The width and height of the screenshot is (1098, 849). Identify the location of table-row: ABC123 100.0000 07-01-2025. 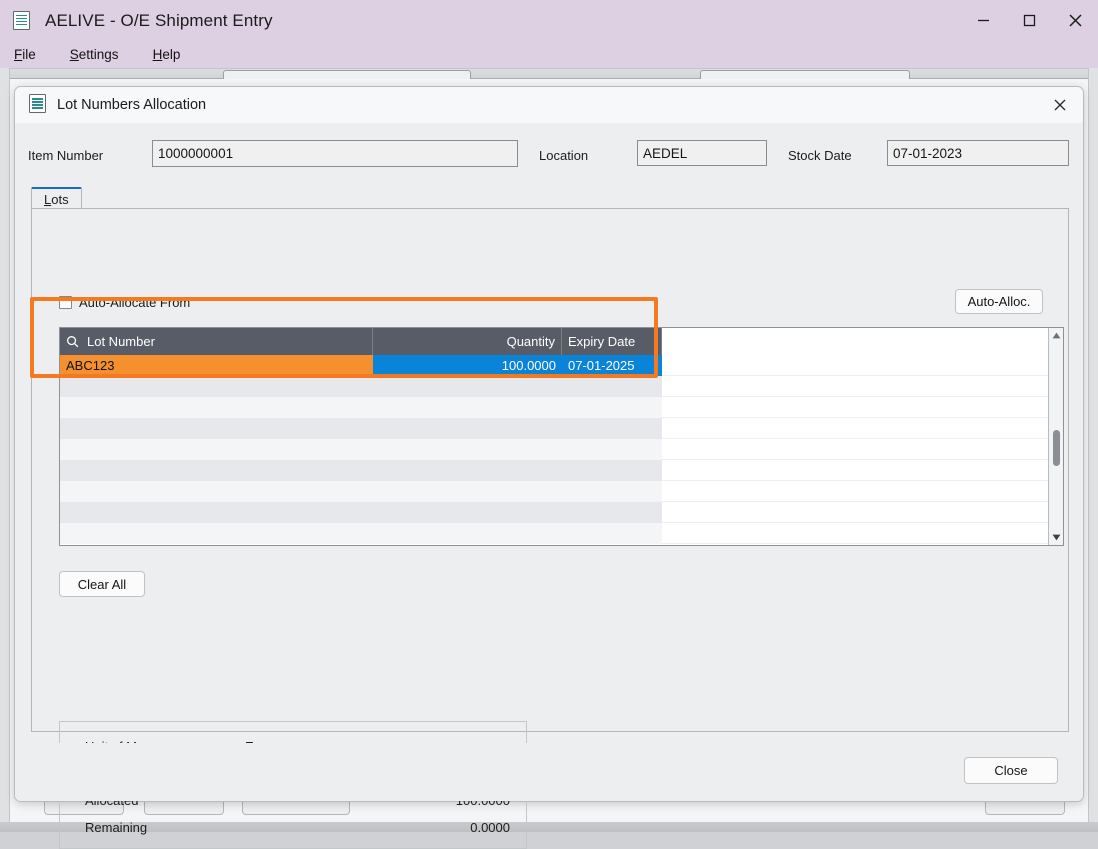
(561, 365).